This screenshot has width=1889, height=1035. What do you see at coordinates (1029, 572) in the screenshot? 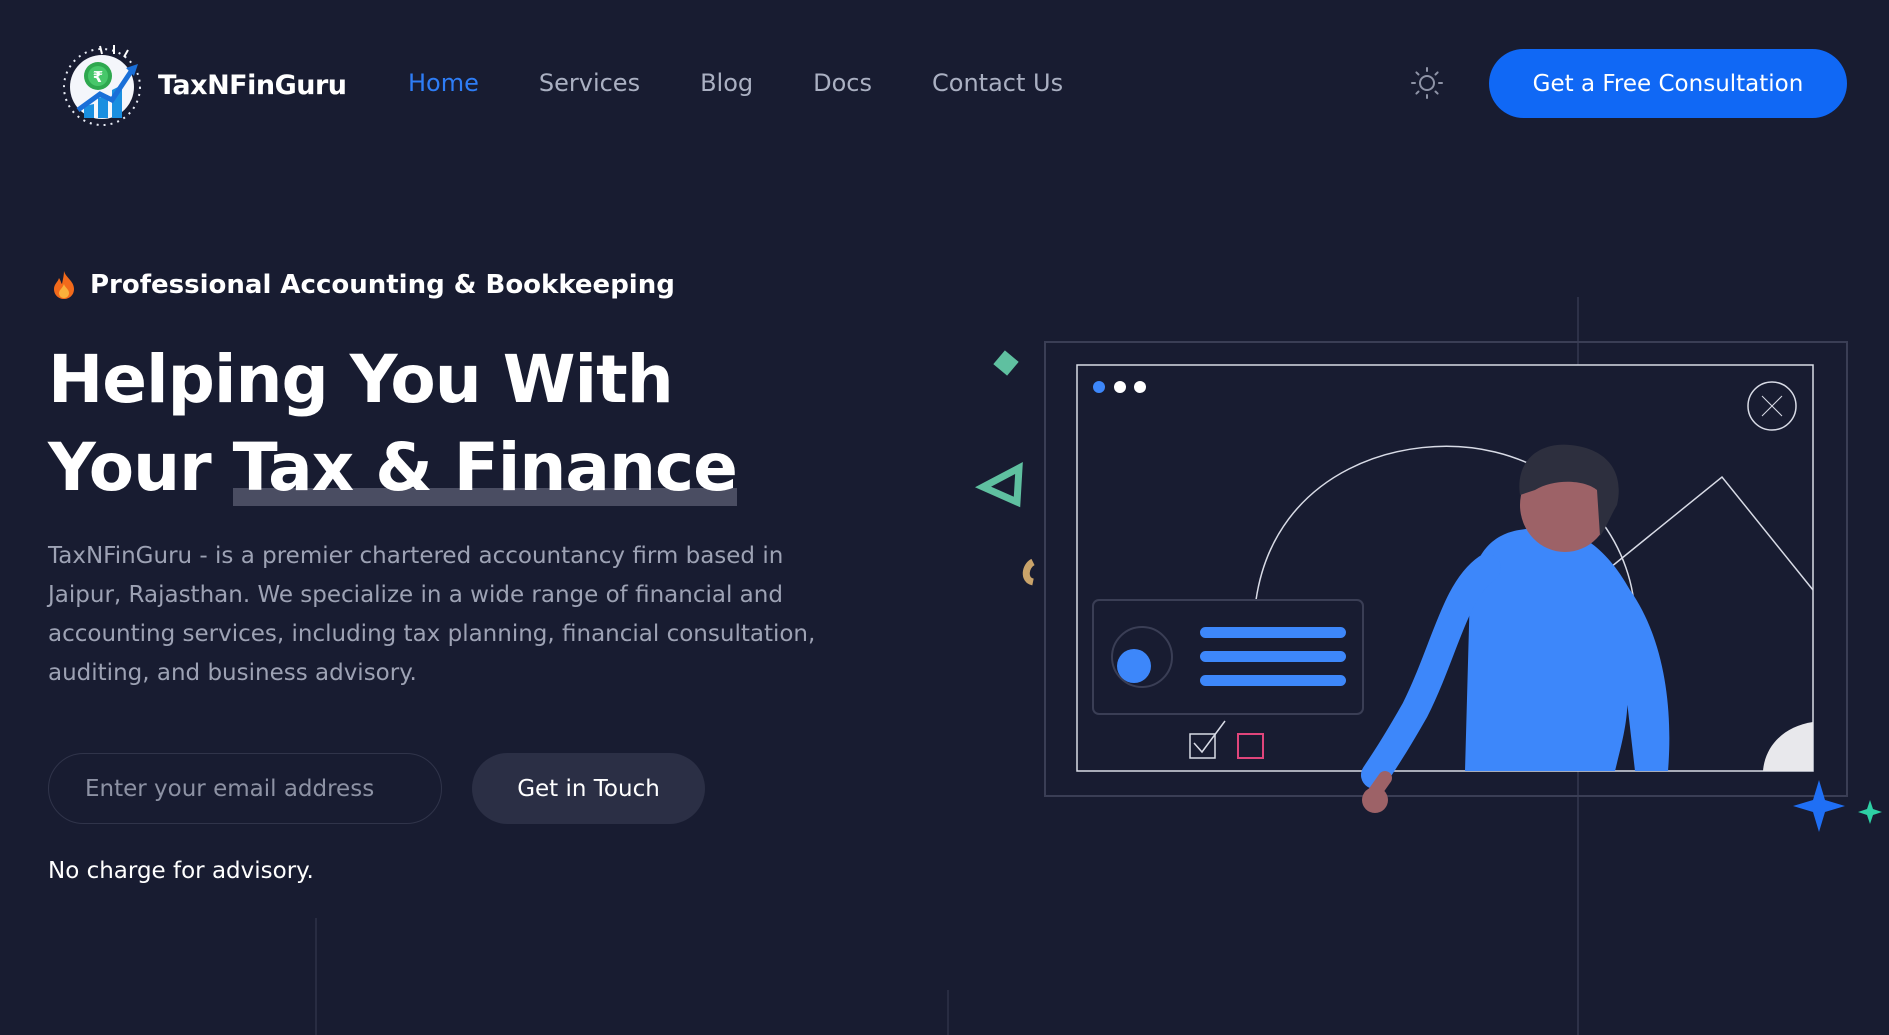
I see `ring-shape-icon` at bounding box center [1029, 572].